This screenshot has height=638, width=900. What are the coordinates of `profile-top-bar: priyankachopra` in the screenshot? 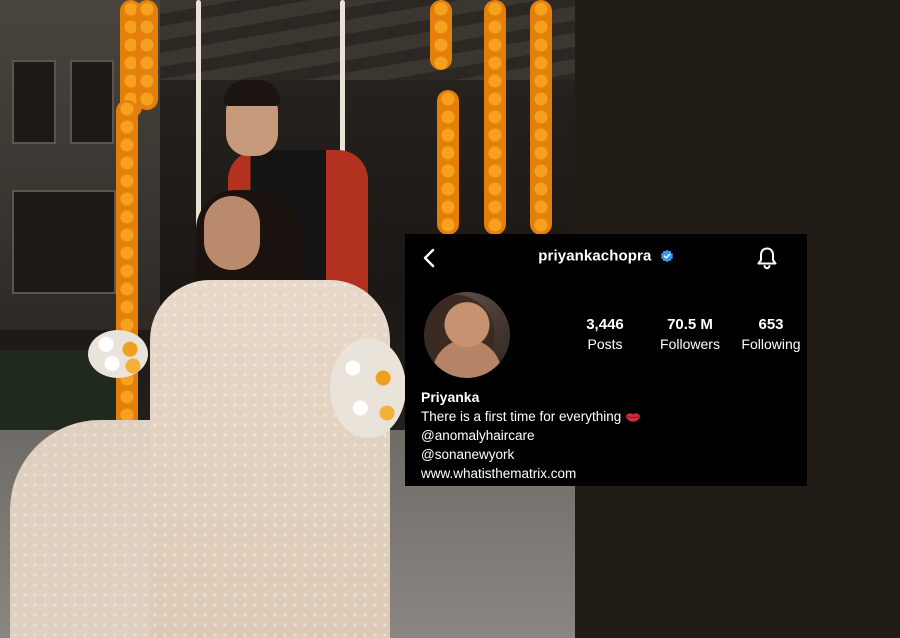 It's located at (606, 258).